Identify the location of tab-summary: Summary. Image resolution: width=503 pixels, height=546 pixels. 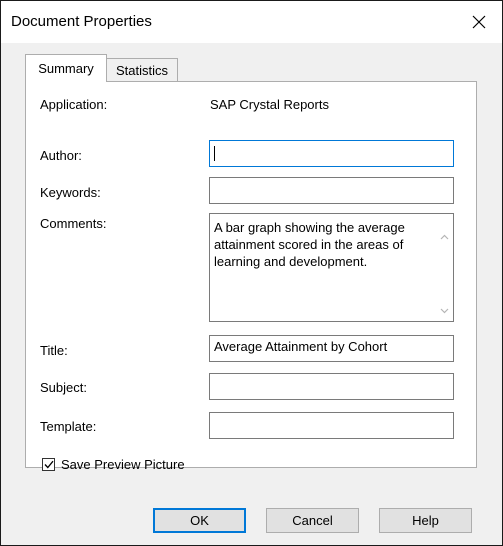
(66, 68).